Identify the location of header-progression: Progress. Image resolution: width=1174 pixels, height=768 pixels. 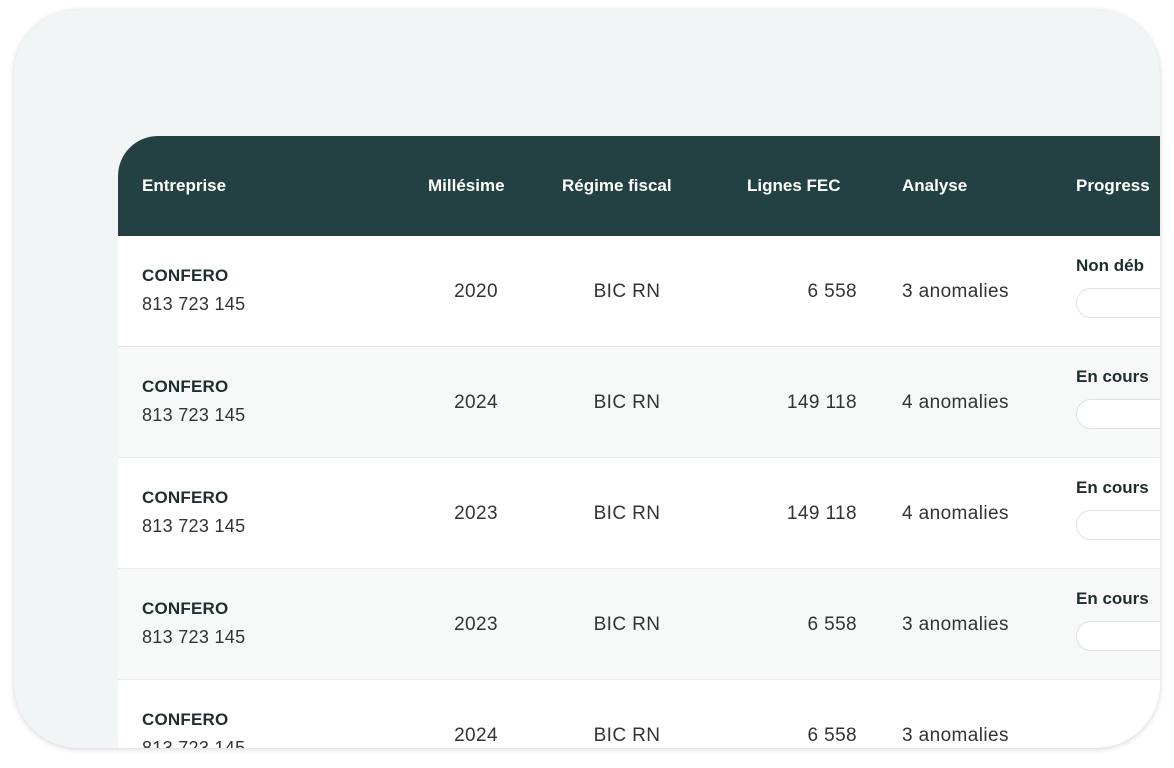
(1113, 186).